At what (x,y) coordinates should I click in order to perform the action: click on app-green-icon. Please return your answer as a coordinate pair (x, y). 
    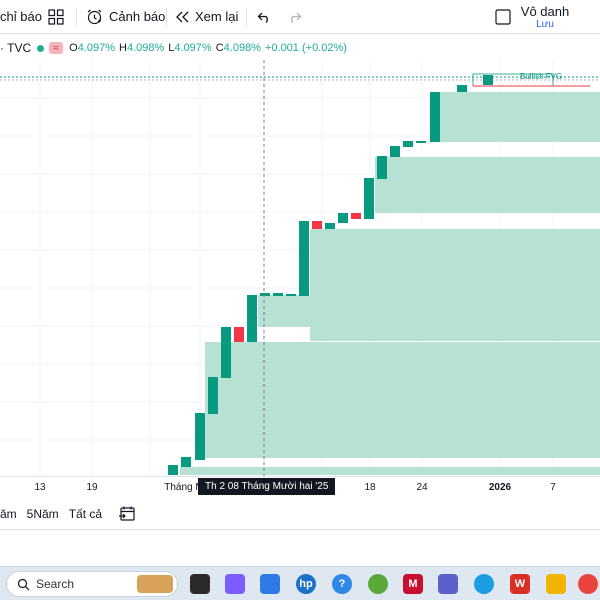
    Looking at the image, I should click on (378, 584).